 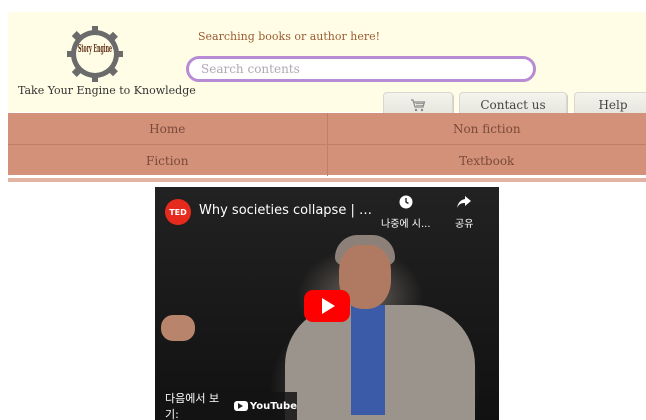 I want to click on cart-icon, so click(x=418, y=105).